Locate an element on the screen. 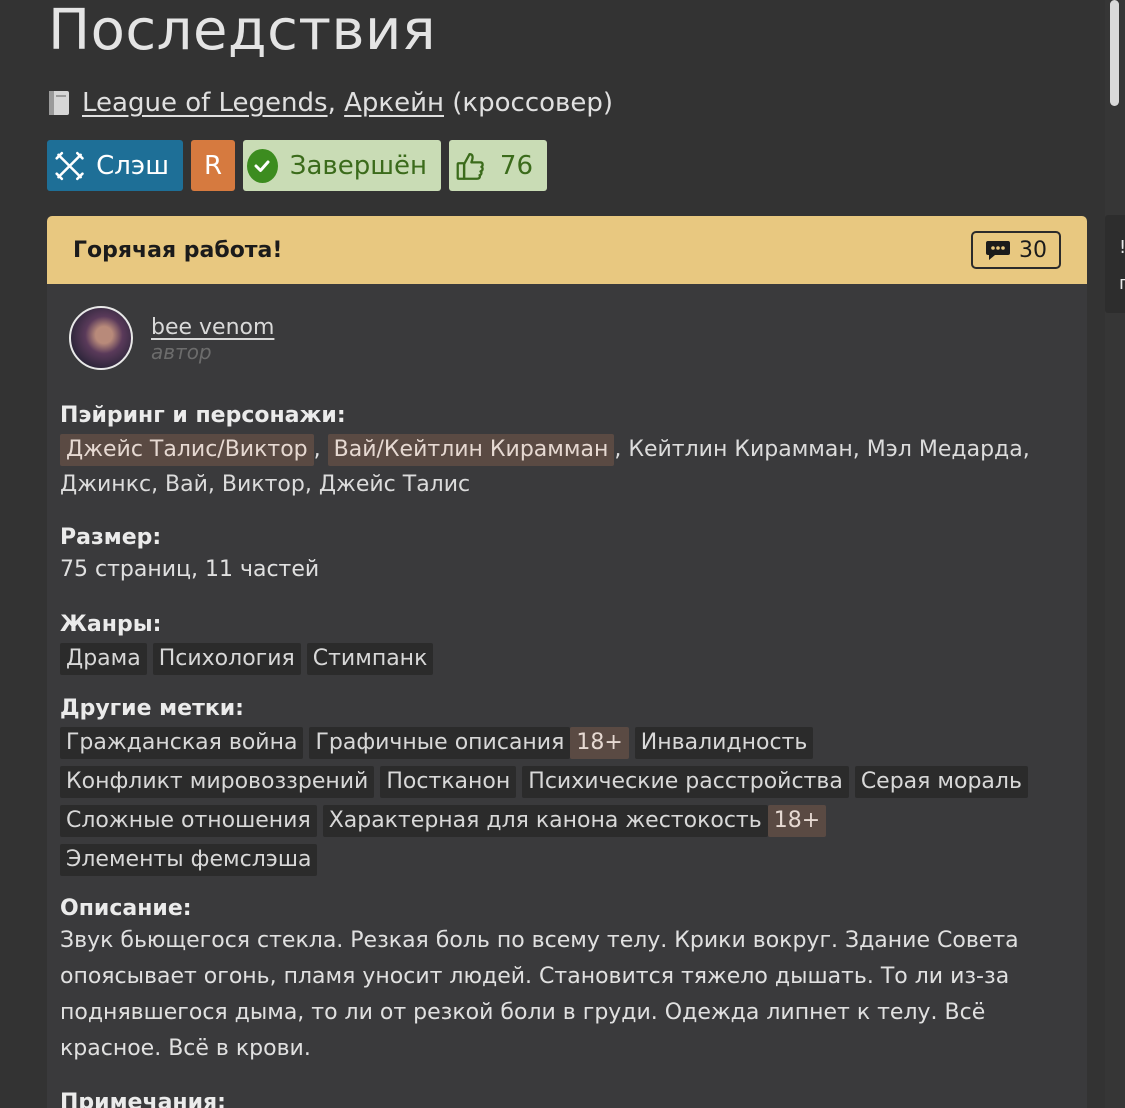  notes-section: Примечания: is located at coordinates (565, 1099).